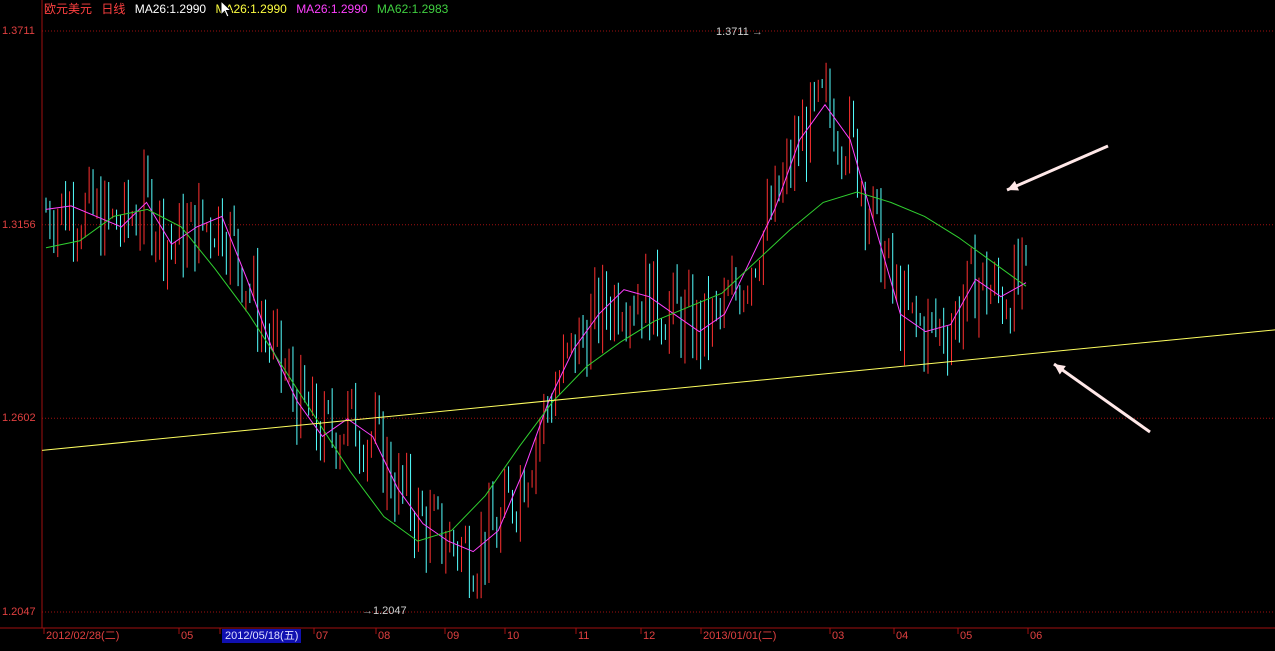  Describe the element at coordinates (412, 9) in the screenshot. I see `ma-value-4: MA62:1.2983` at that location.